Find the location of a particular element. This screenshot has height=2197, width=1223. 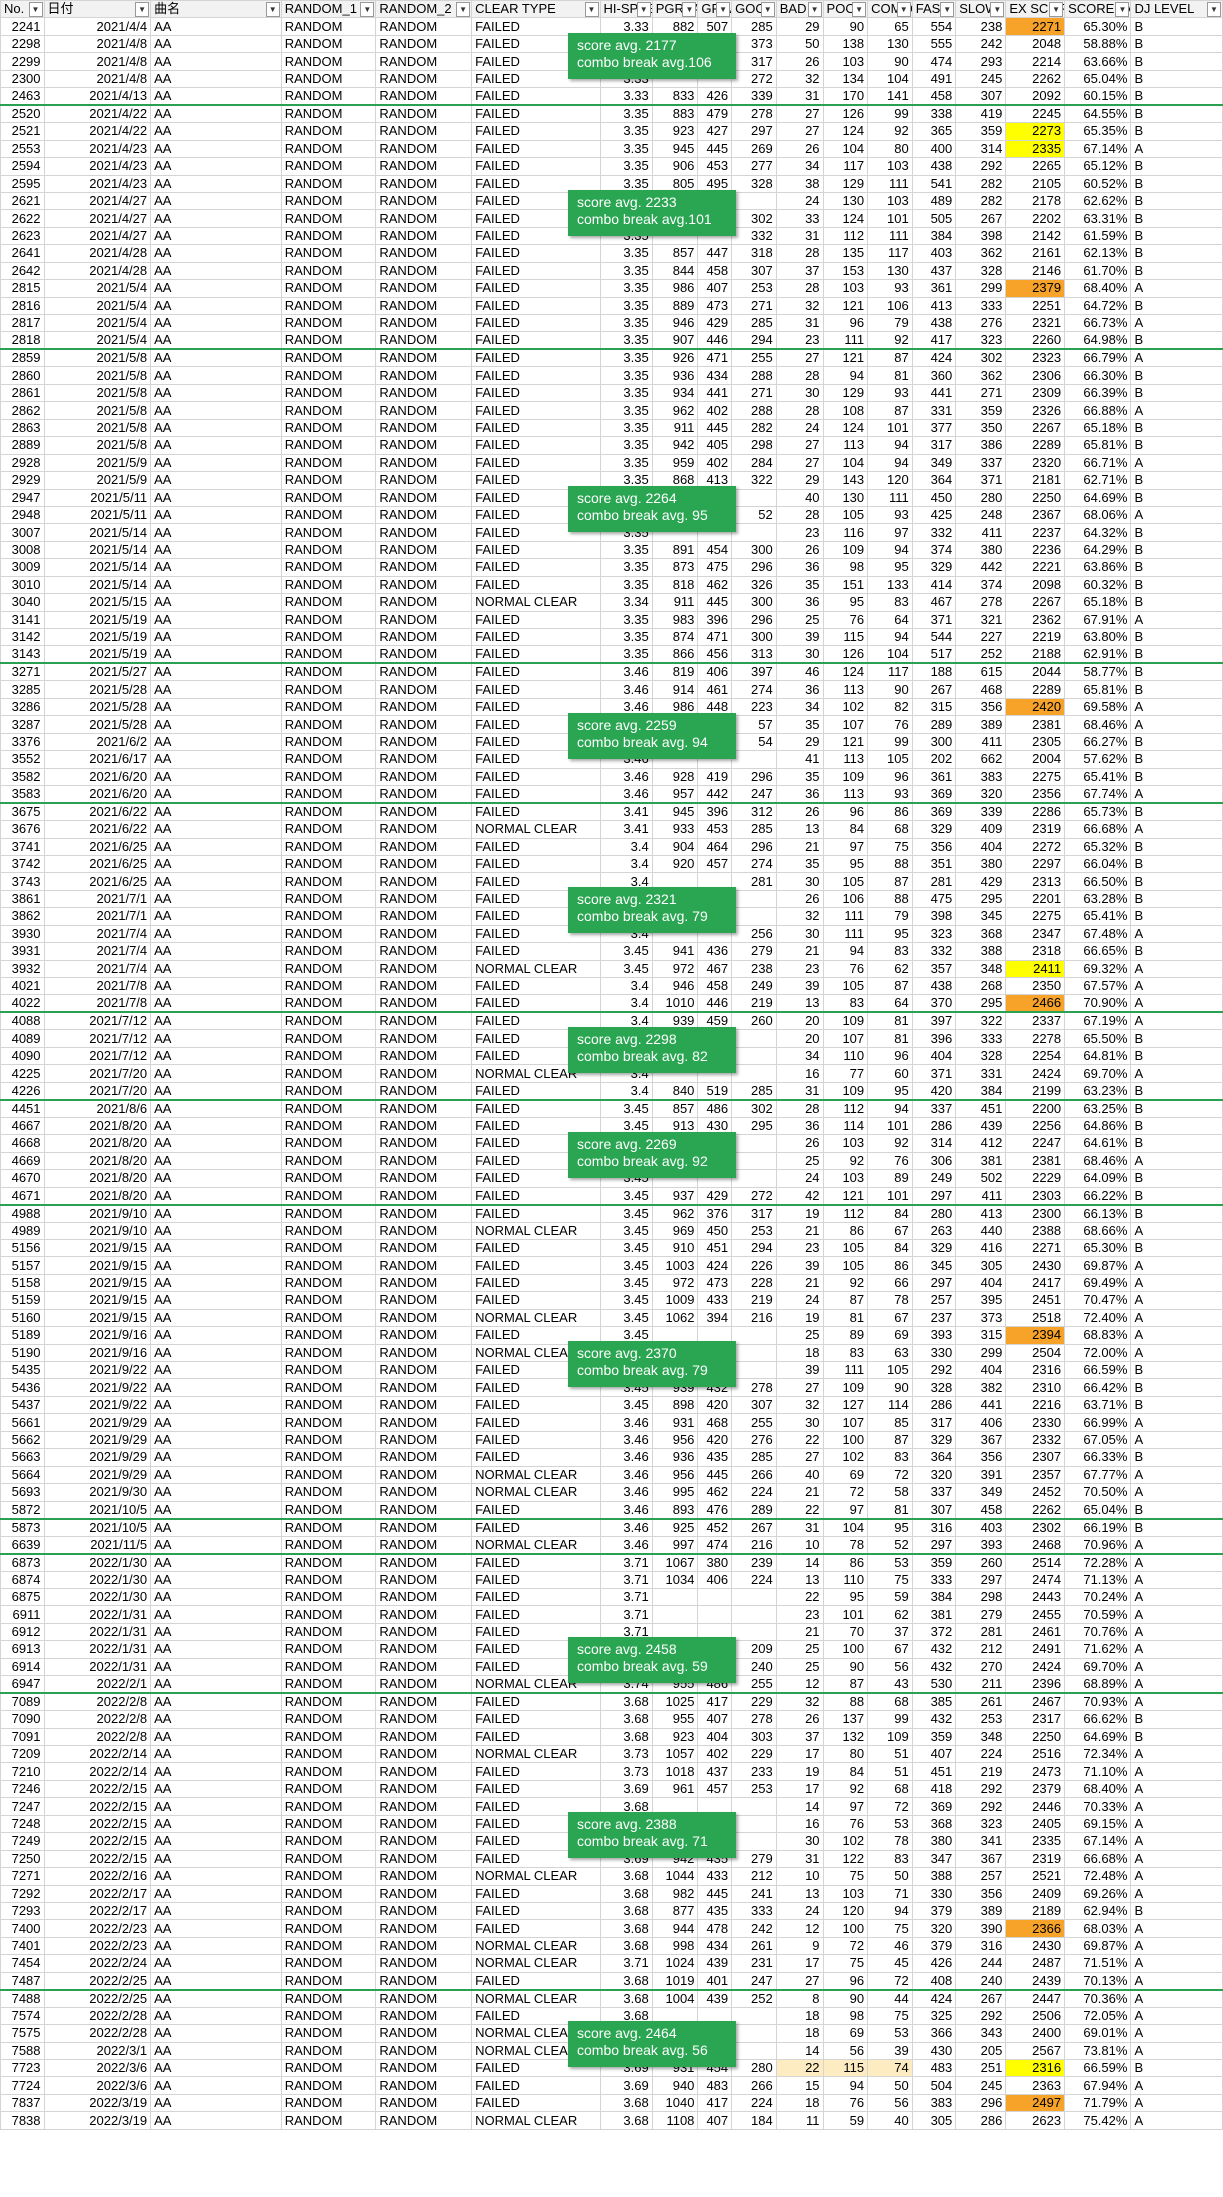

table-cell: 51 is located at coordinates (890, 1754).